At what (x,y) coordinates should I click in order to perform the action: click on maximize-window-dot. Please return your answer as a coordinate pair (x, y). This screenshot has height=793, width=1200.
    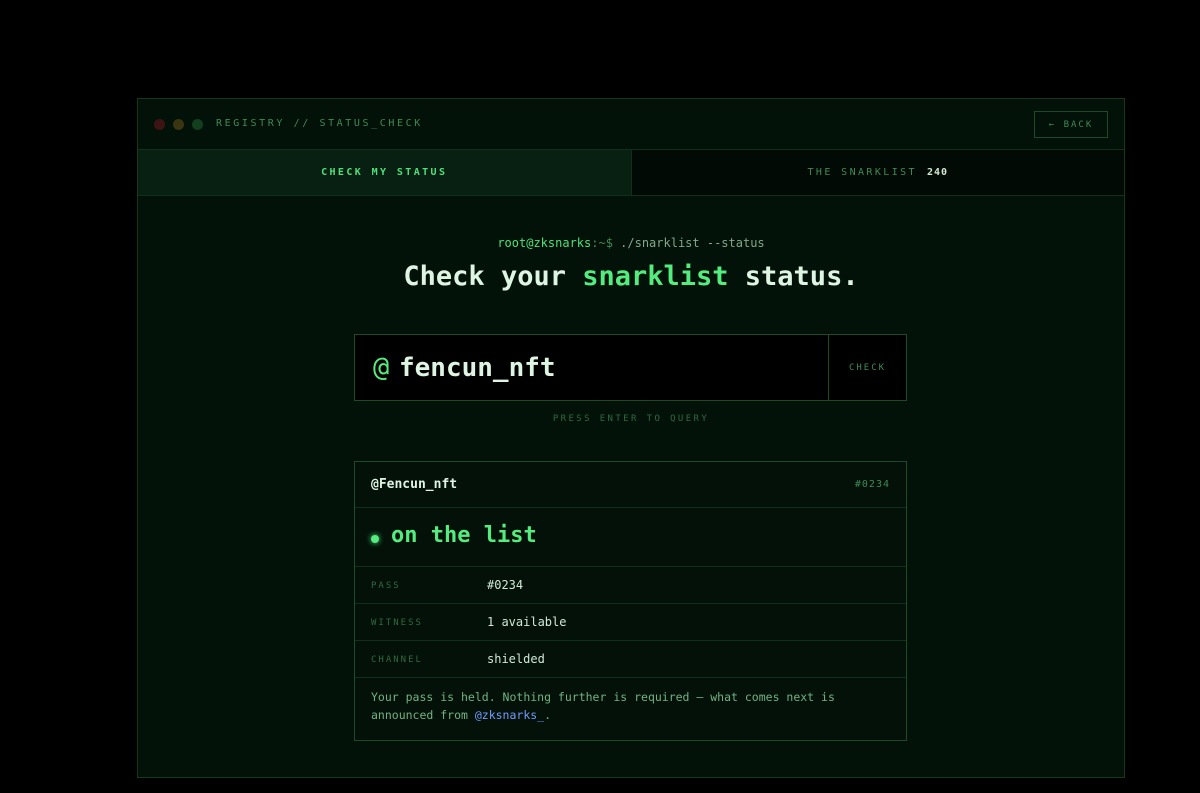
    Looking at the image, I should click on (197, 124).